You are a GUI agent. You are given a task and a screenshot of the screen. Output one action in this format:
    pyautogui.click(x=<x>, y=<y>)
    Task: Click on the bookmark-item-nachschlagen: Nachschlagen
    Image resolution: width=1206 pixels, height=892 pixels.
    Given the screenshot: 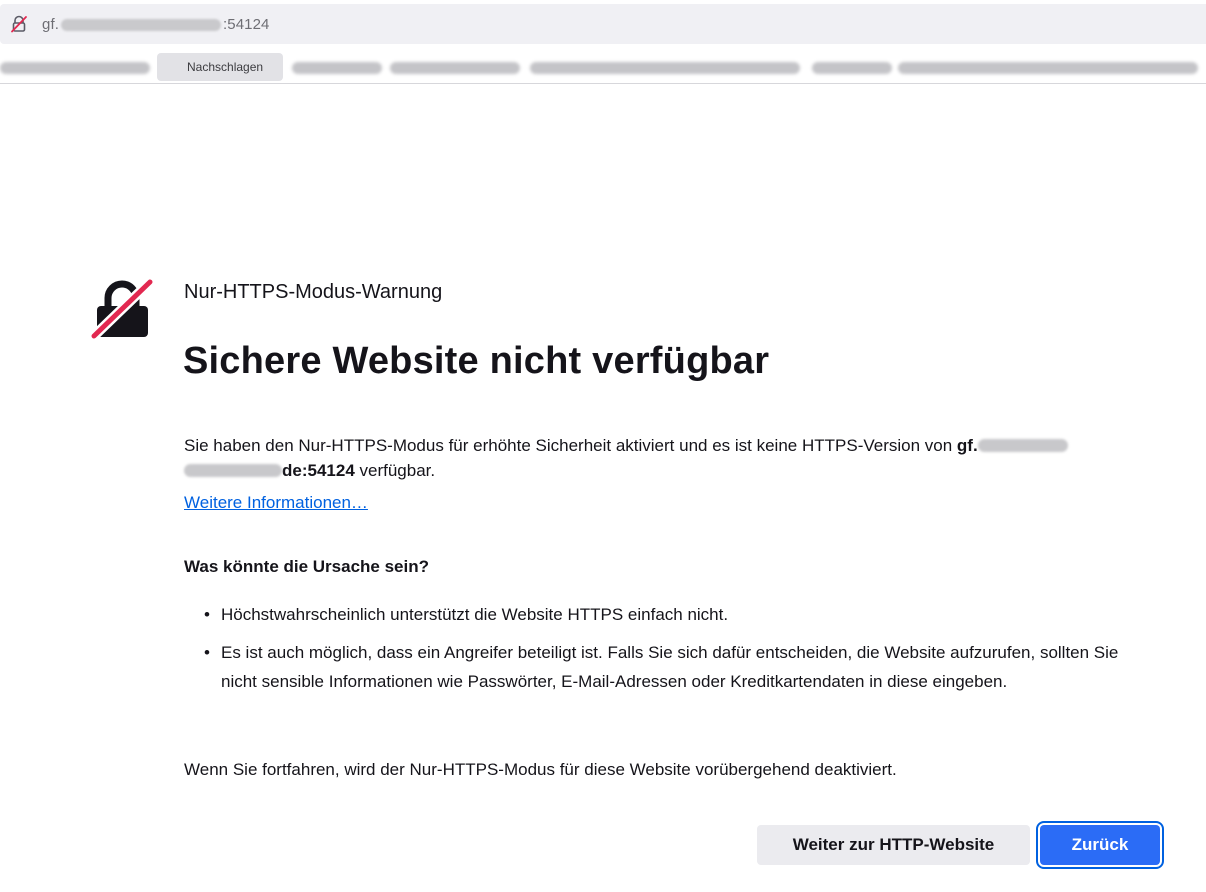 What is the action you would take?
    pyautogui.click(x=220, y=67)
    